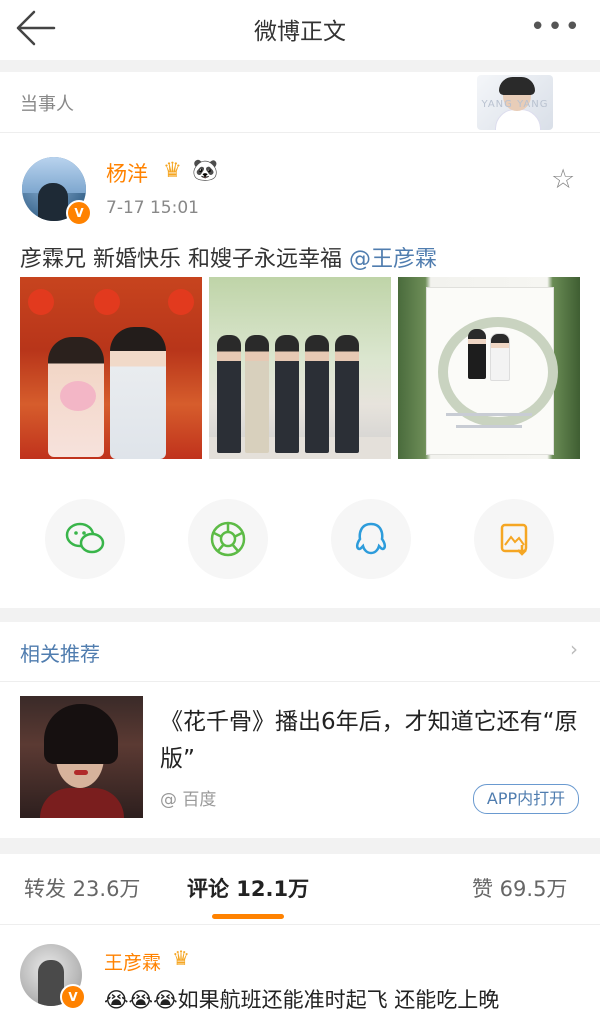  I want to click on tab-repost: 转发 23.6万, so click(82, 888).